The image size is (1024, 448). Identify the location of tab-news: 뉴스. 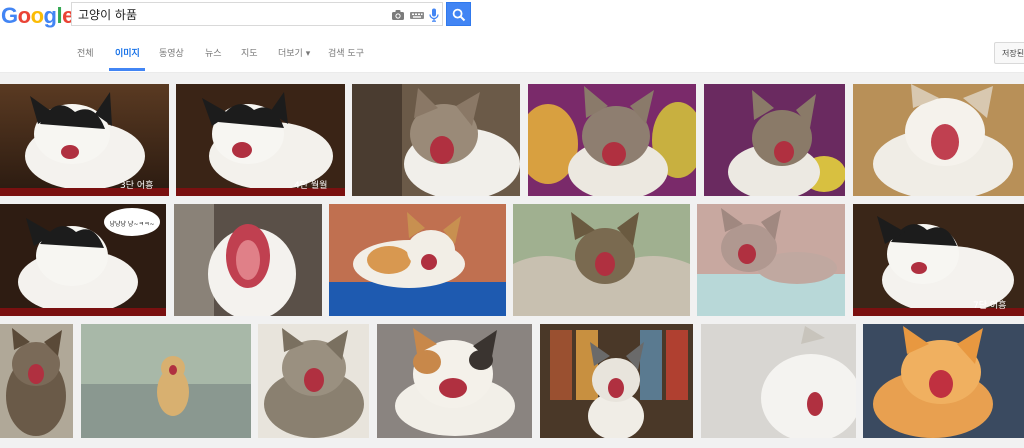
(213, 52).